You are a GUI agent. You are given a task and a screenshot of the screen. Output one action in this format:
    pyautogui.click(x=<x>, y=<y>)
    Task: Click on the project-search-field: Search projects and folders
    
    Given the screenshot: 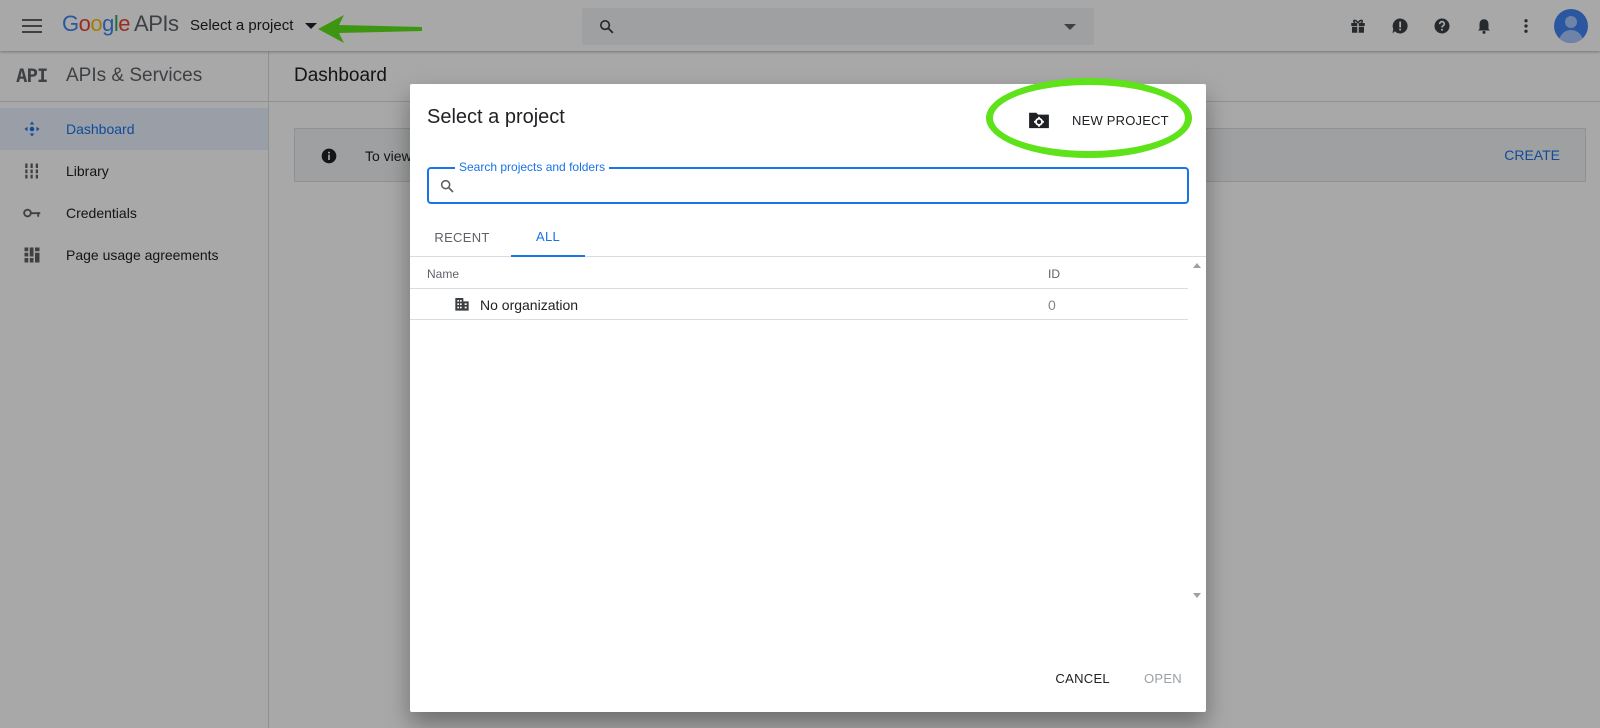 What is the action you would take?
    pyautogui.click(x=808, y=182)
    